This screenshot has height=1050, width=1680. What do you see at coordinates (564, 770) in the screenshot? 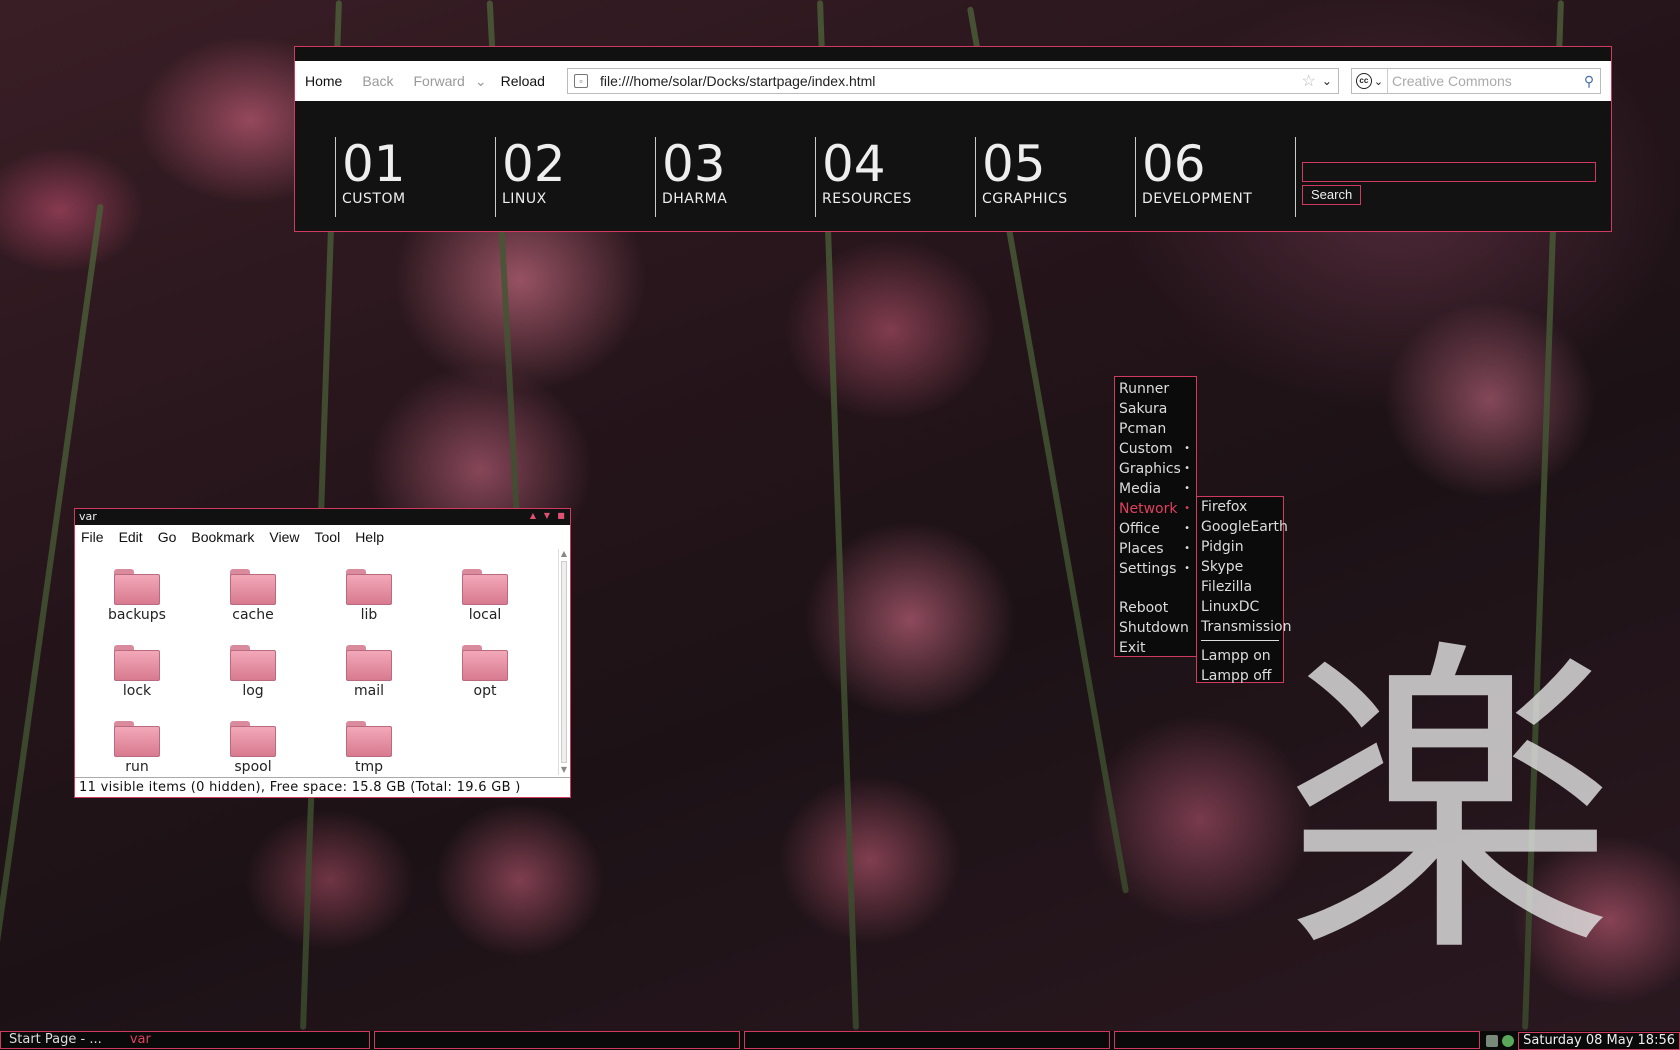
I see `scroll-down-icon: ▼` at bounding box center [564, 770].